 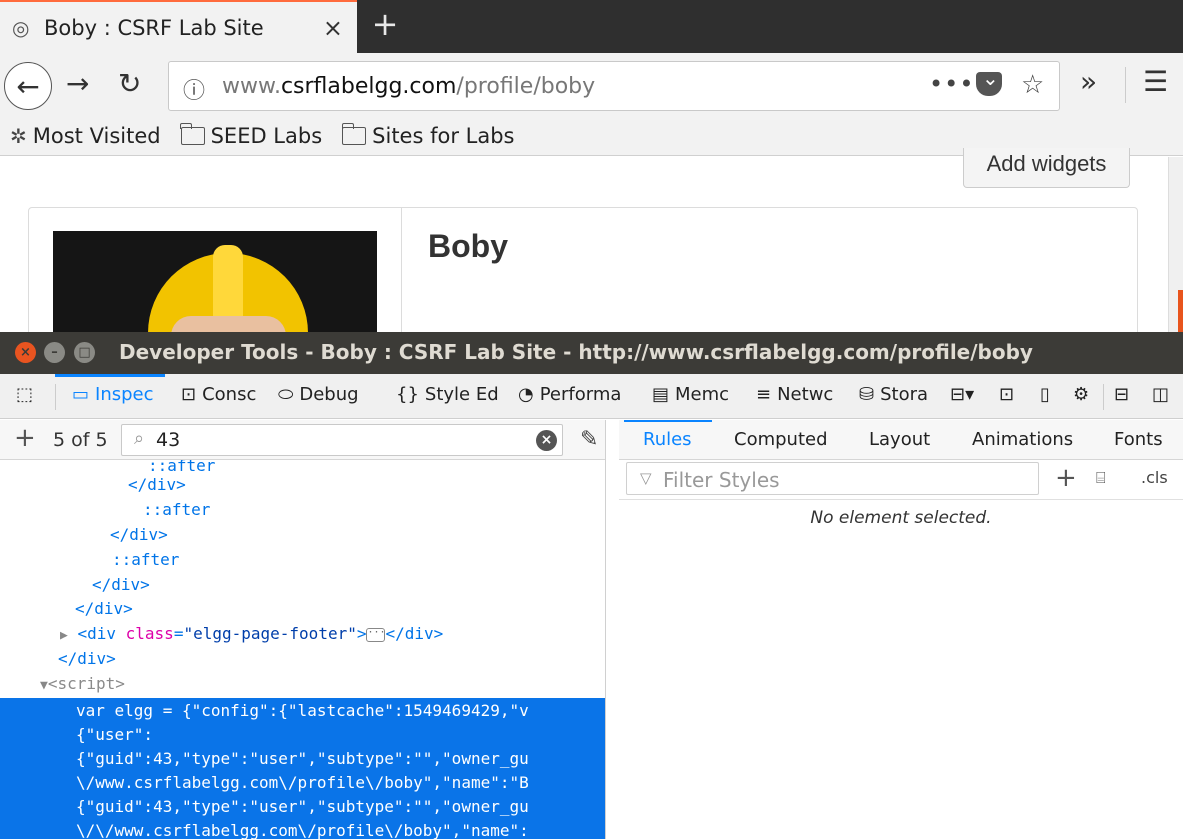 I want to click on tab-debugger: ⬭ Debug, so click(x=330, y=394).